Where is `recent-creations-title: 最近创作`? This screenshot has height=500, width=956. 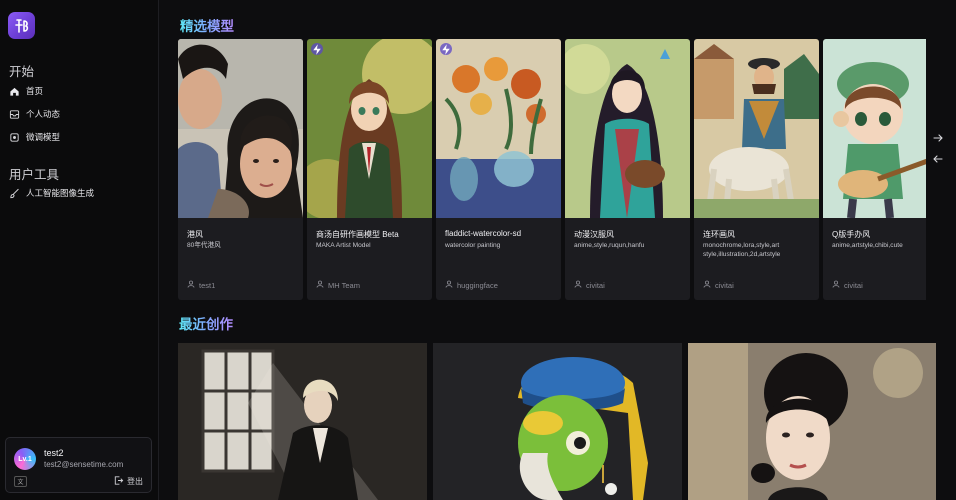 recent-creations-title: 最近创作 is located at coordinates (206, 323).